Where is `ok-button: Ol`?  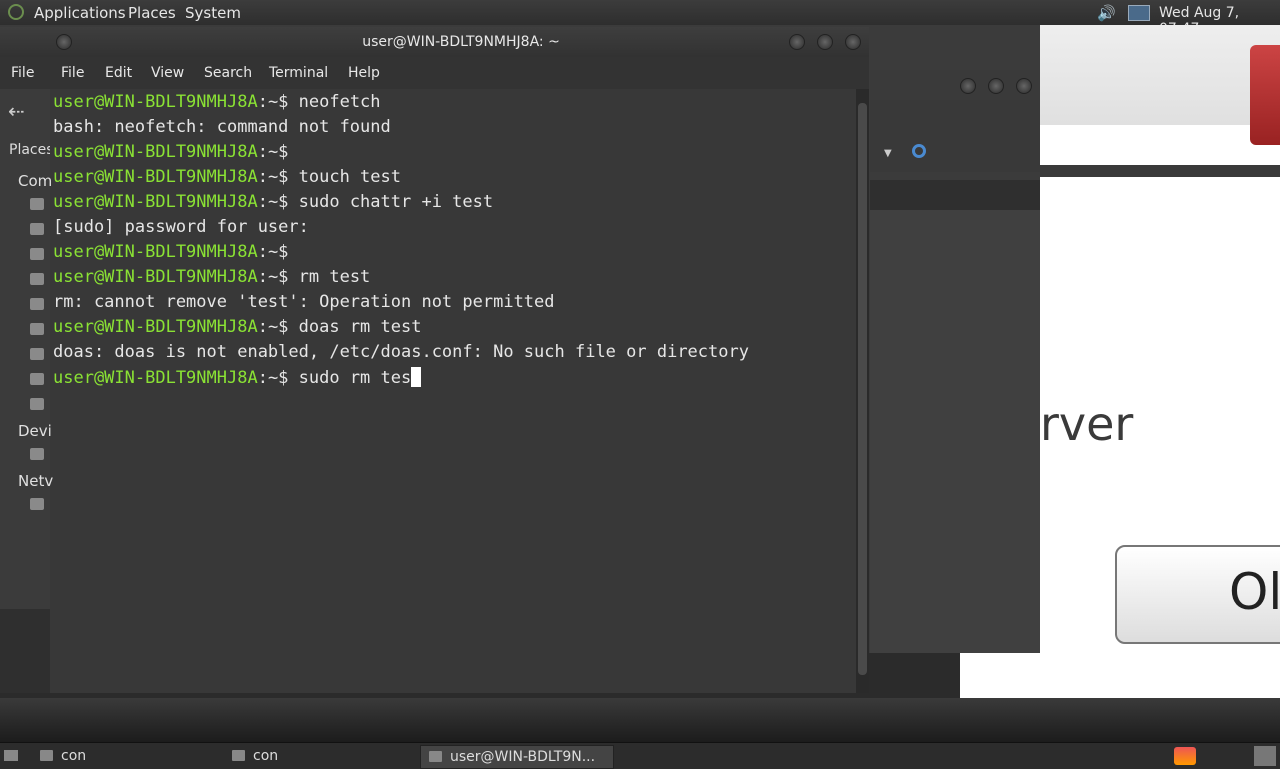
ok-button: Ol is located at coordinates (1197, 594).